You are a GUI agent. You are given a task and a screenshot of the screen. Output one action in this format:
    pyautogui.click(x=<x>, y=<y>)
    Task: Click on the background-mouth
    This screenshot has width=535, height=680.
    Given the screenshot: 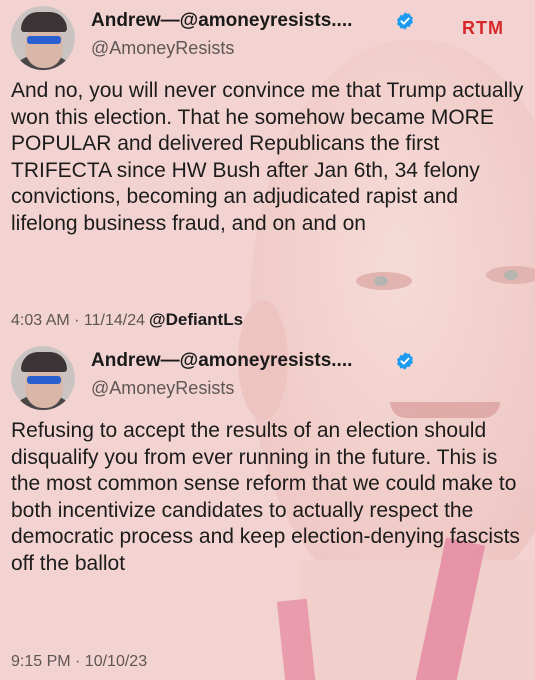 What is the action you would take?
    pyautogui.click(x=445, y=410)
    